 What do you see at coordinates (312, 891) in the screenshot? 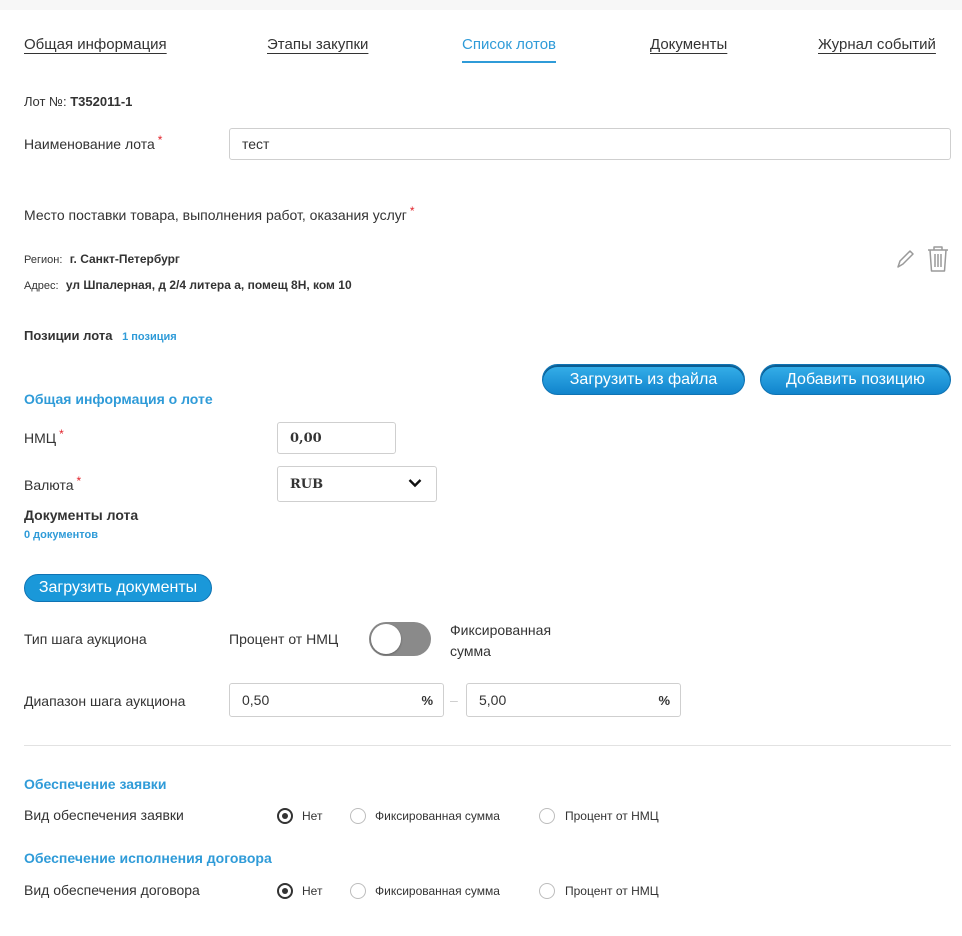
I see `contract-security-option-none: Нет` at bounding box center [312, 891].